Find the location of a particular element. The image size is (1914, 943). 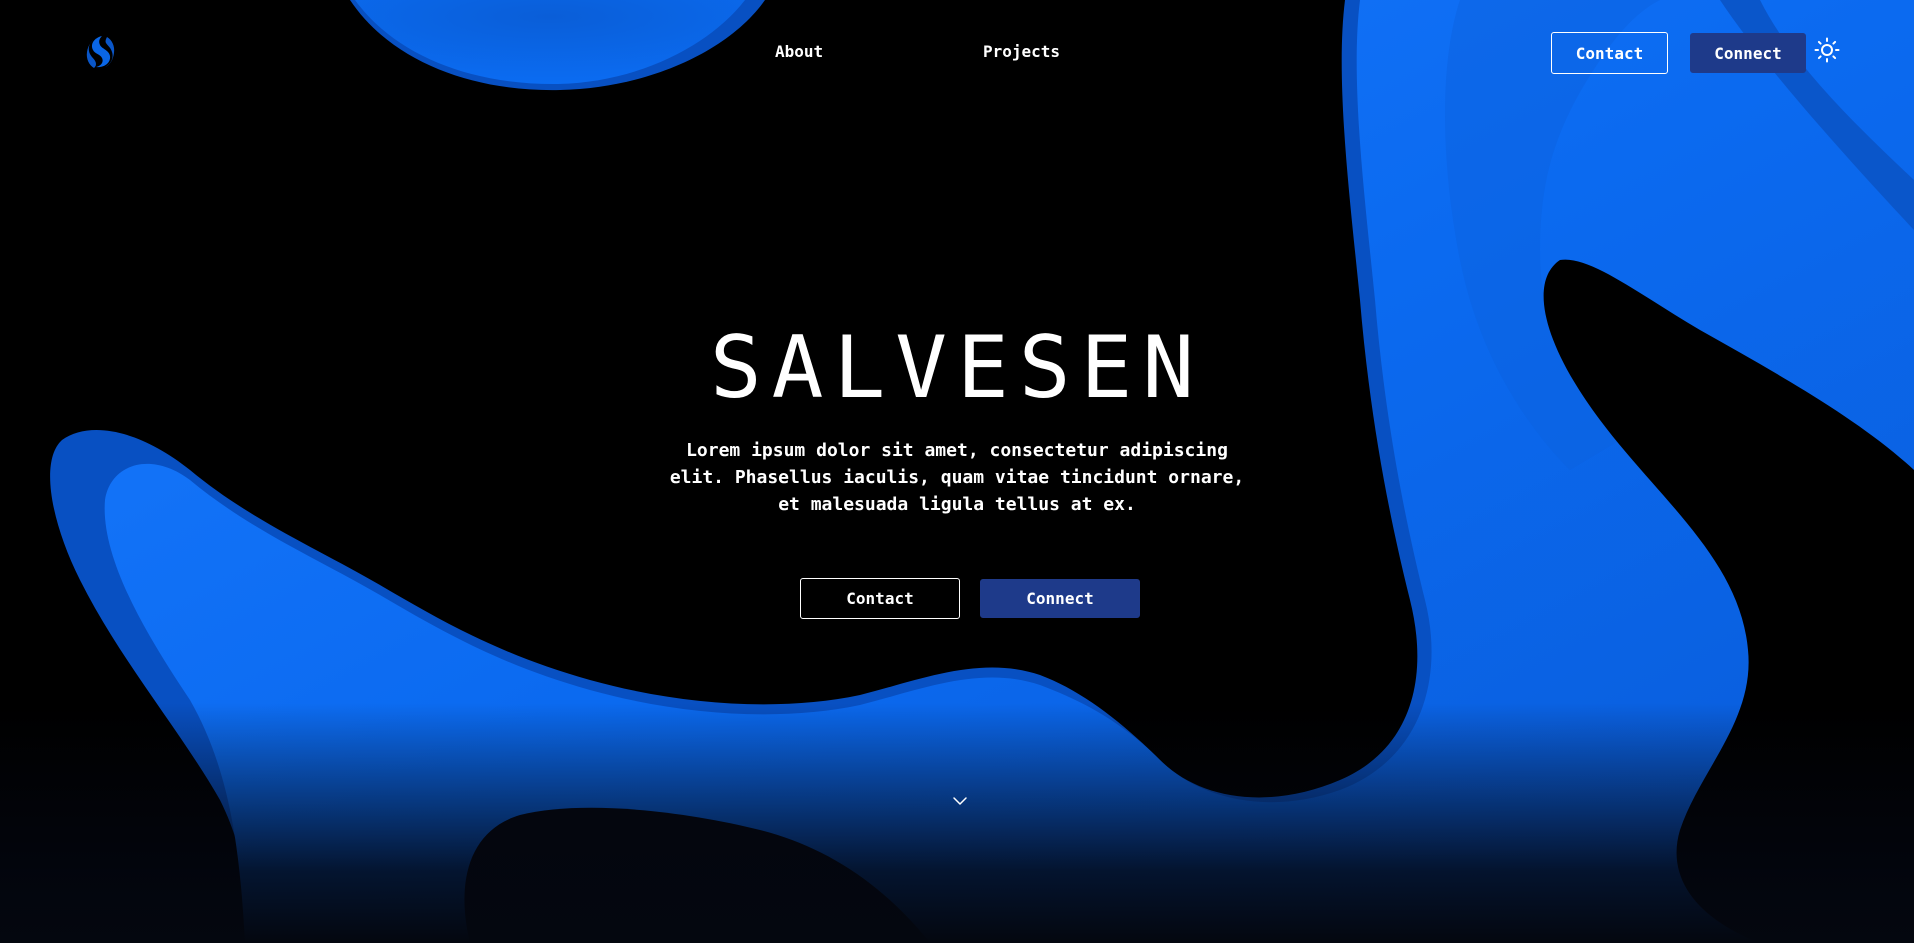

hero-connect-label: Connect is located at coordinates (1060, 598).